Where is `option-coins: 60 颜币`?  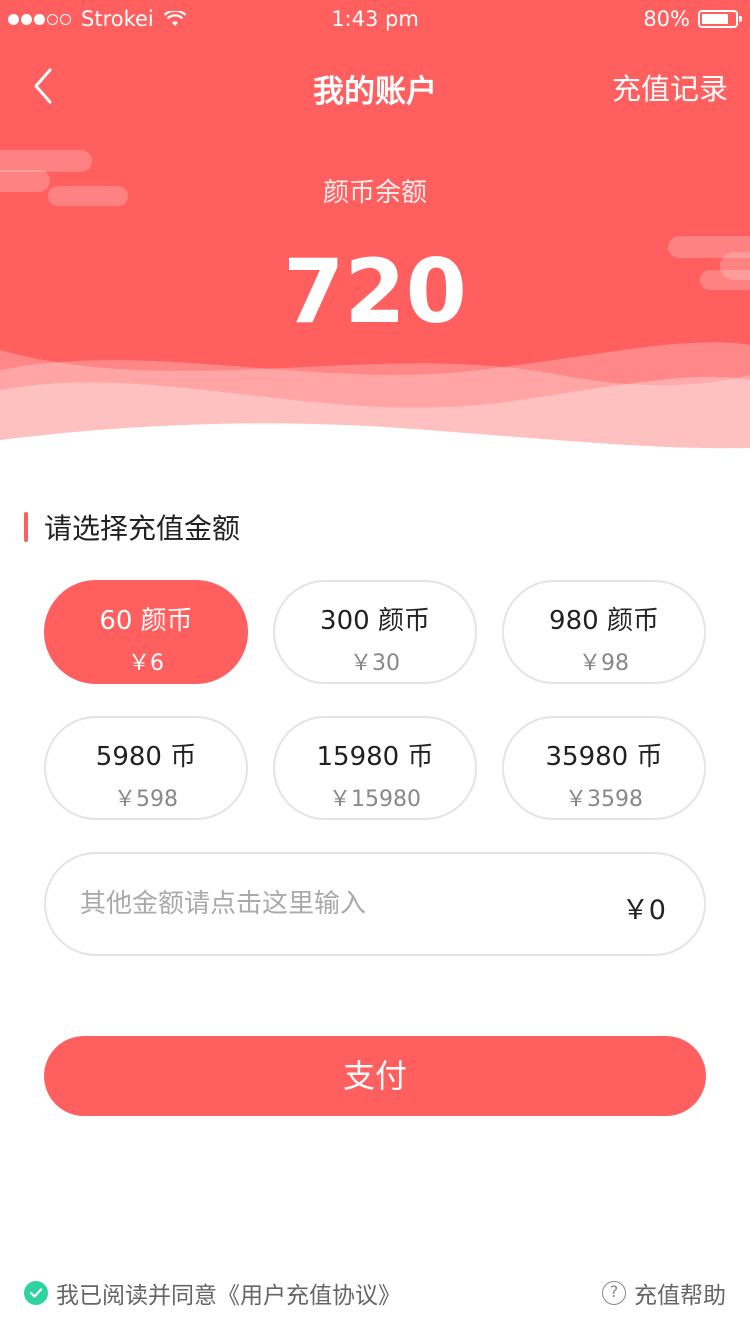 option-coins: 60 颜币 is located at coordinates (146, 621).